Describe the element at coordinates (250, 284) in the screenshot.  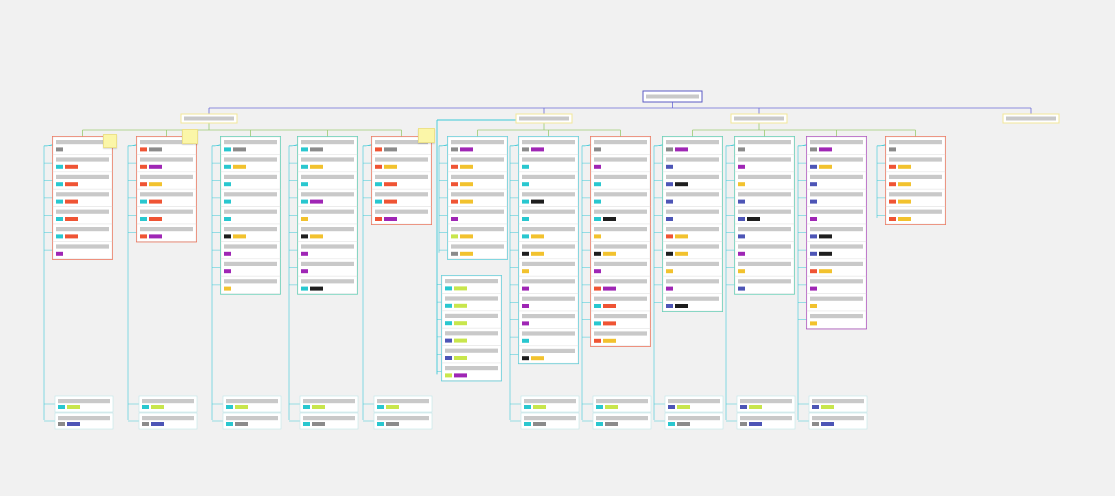
I see `column-3-card-9-box` at that location.